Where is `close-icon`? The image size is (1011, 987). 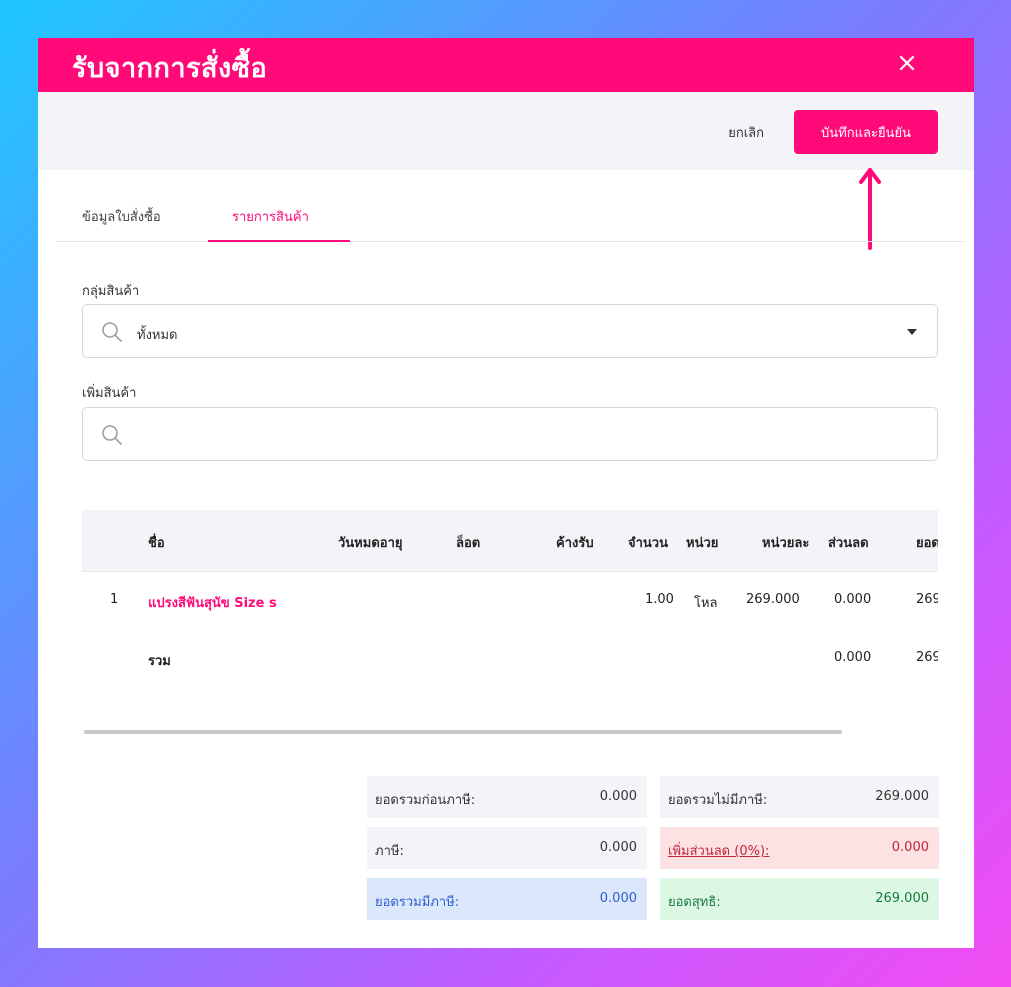 close-icon is located at coordinates (907, 63).